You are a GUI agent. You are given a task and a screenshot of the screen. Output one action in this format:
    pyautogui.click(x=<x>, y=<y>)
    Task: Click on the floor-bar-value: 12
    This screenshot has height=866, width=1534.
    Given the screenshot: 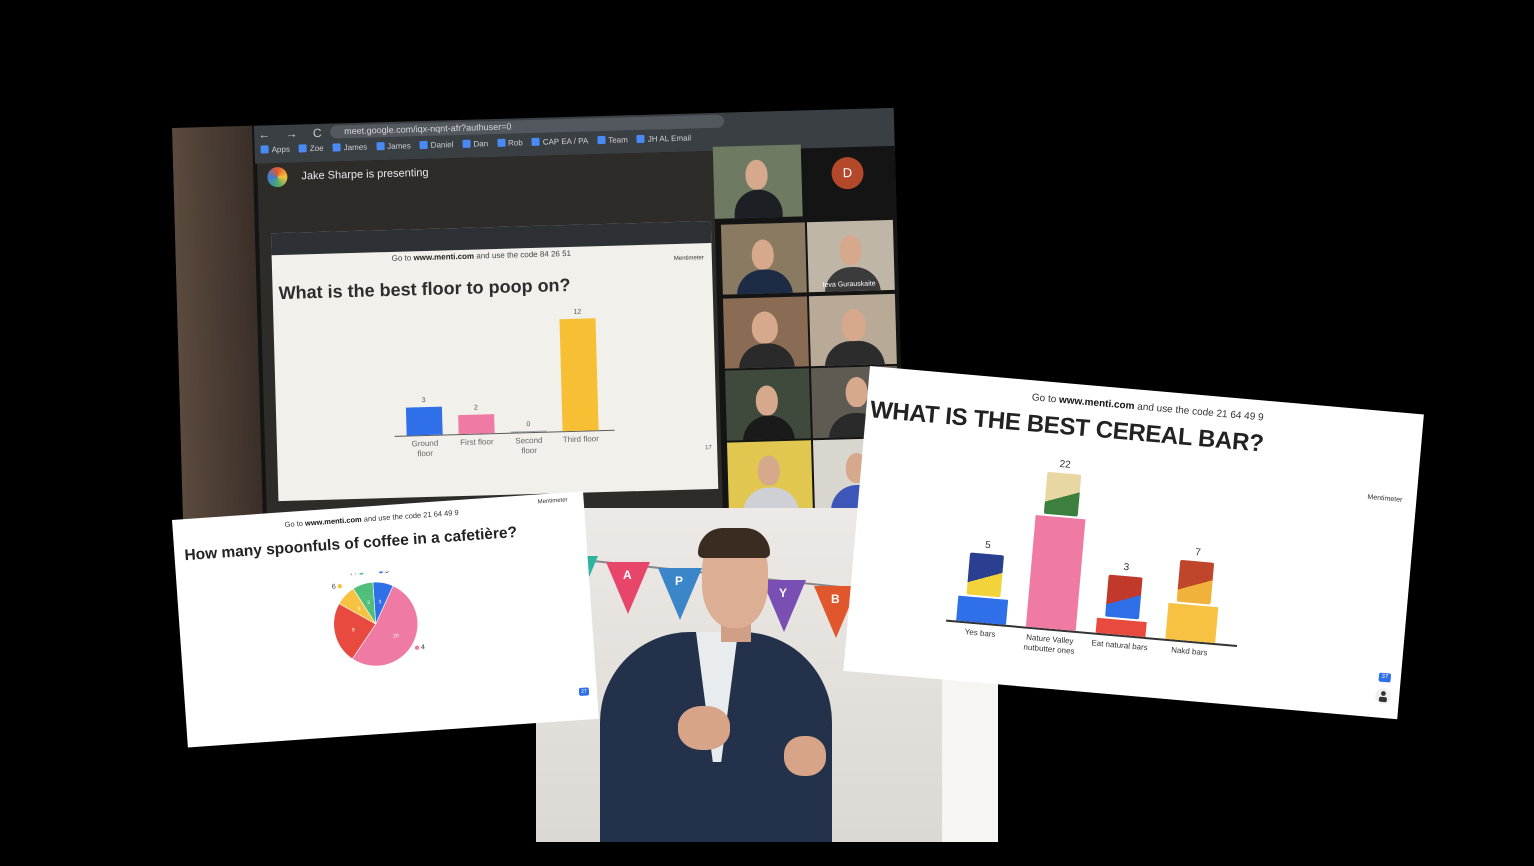 What is the action you would take?
    pyautogui.click(x=577, y=312)
    